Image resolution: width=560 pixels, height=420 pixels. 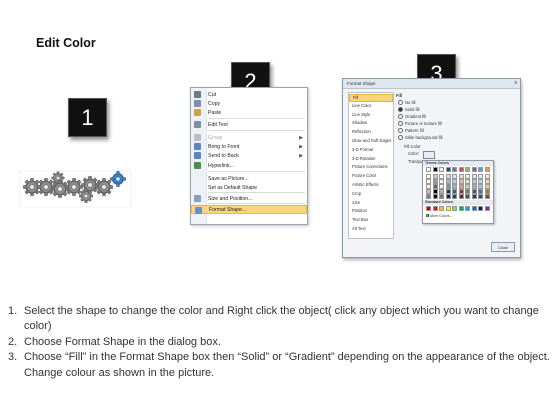 What do you see at coordinates (371, 107) in the screenshot?
I see `nav-item-line-color: Line Color` at bounding box center [371, 107].